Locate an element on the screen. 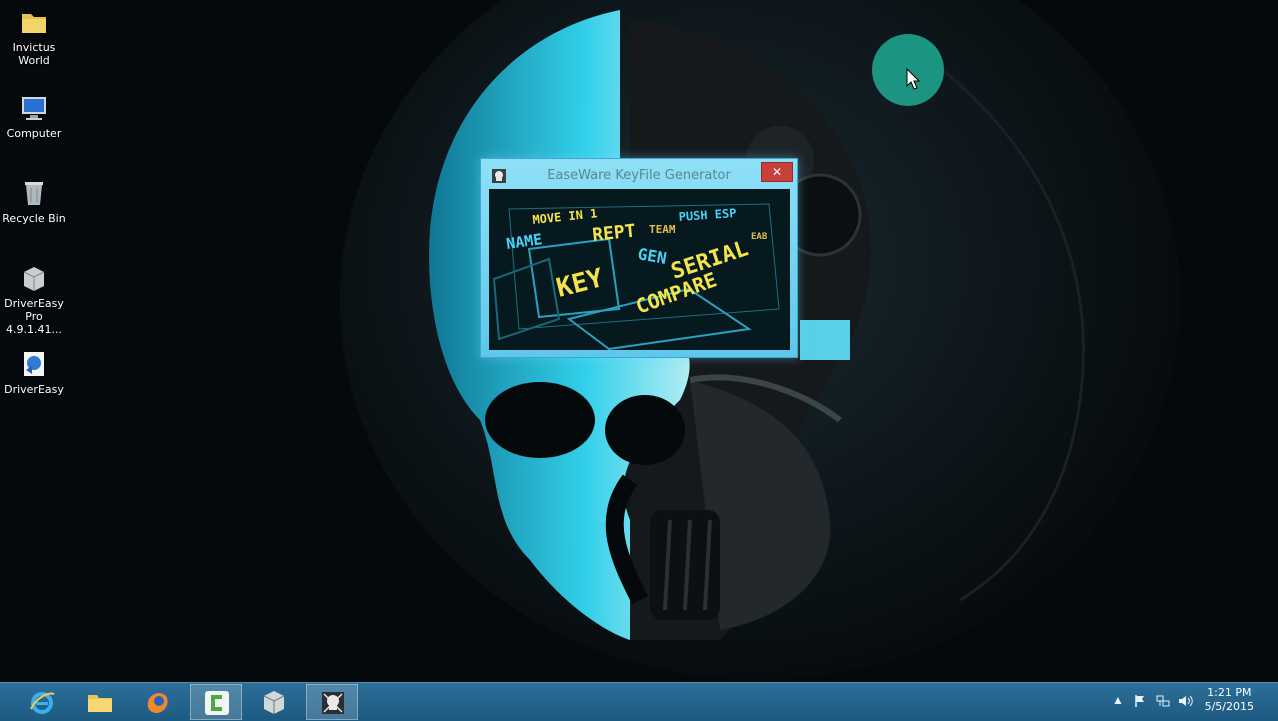  drivereasy-shortcut-icon is located at coordinates (34, 364).